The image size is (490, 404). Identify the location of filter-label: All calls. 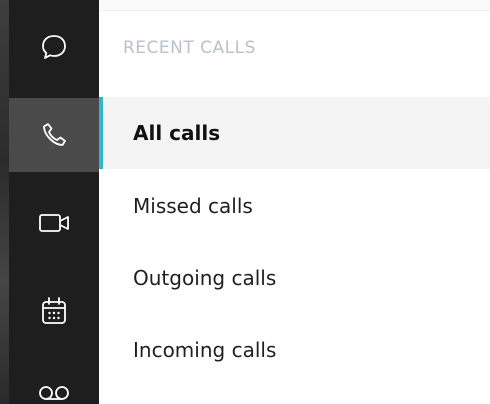
(177, 133).